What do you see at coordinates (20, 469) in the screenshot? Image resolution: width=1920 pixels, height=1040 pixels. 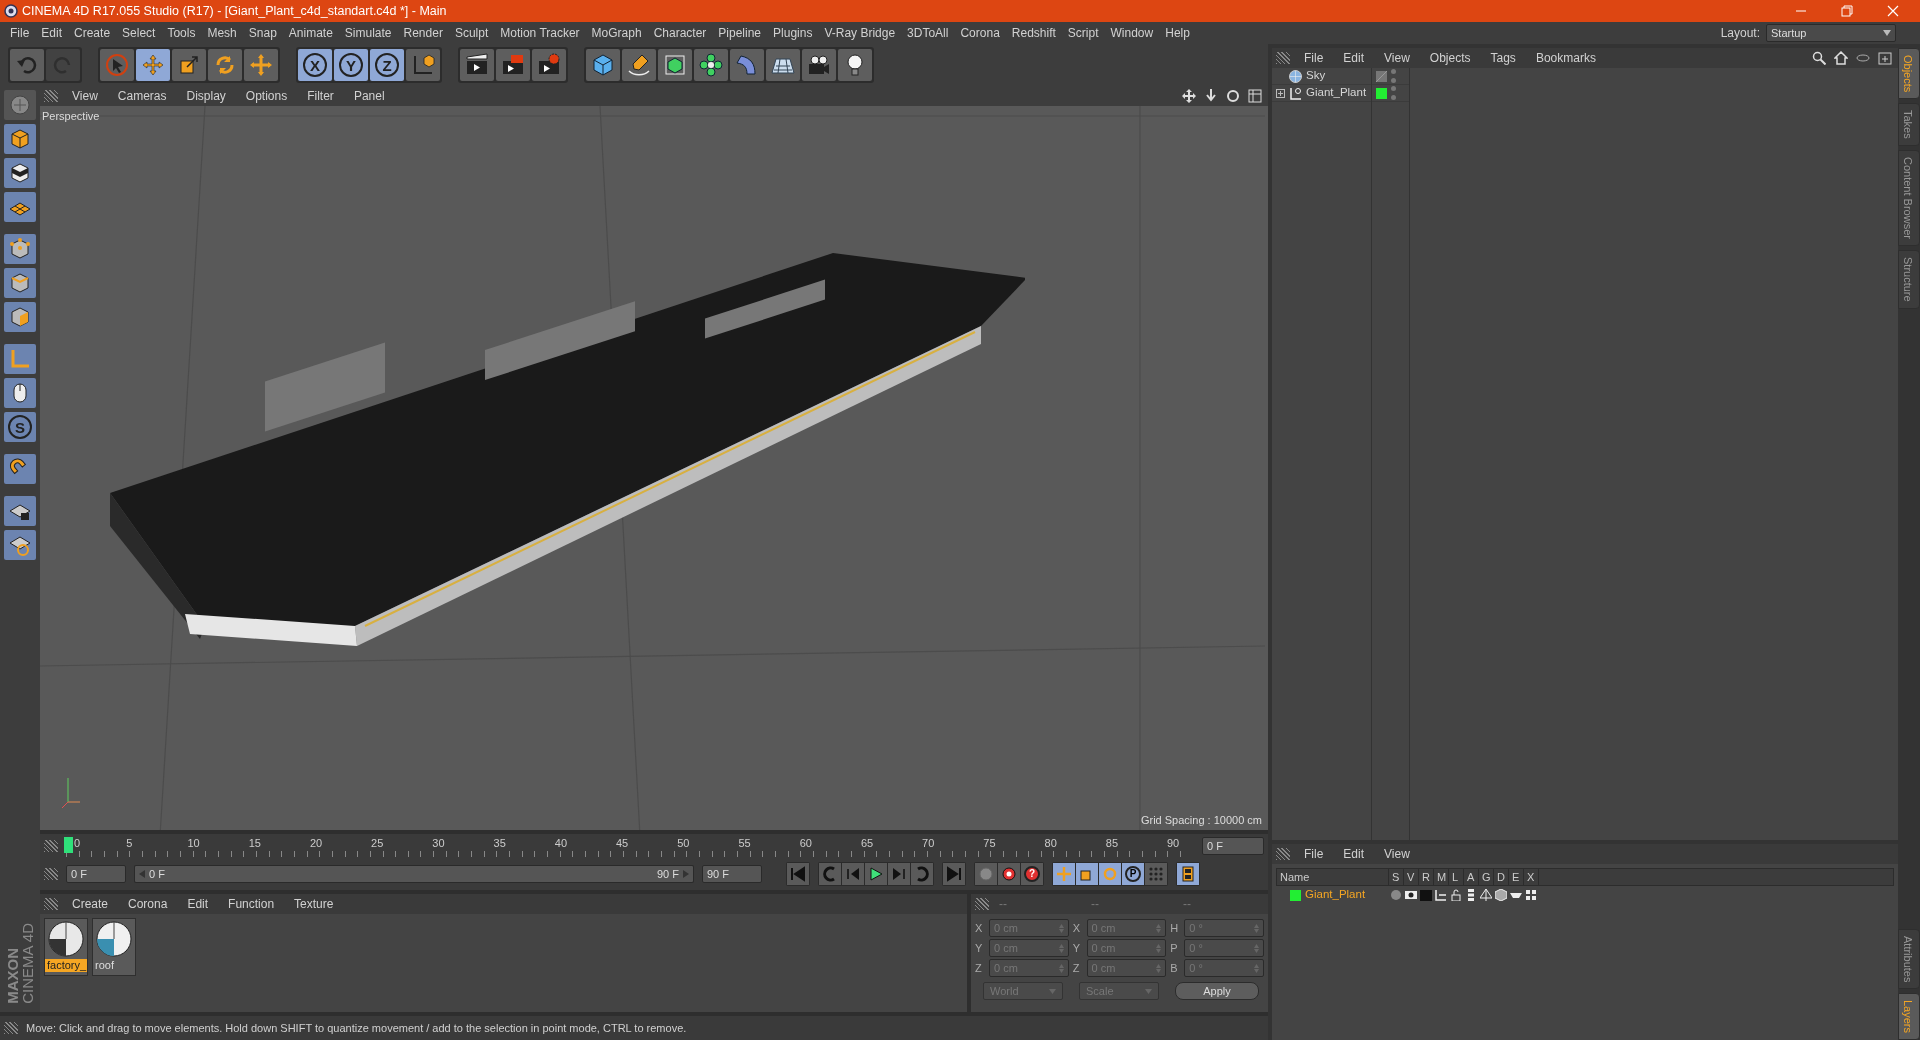 I see `magnet-button` at bounding box center [20, 469].